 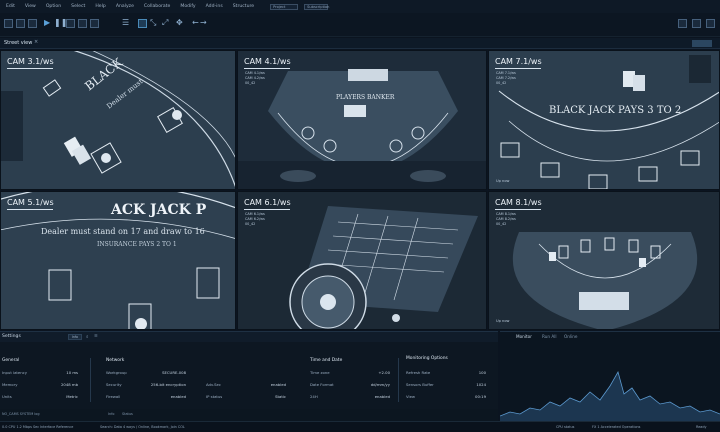 I want to click on settings-tag: Info, so click(x=75, y=337).